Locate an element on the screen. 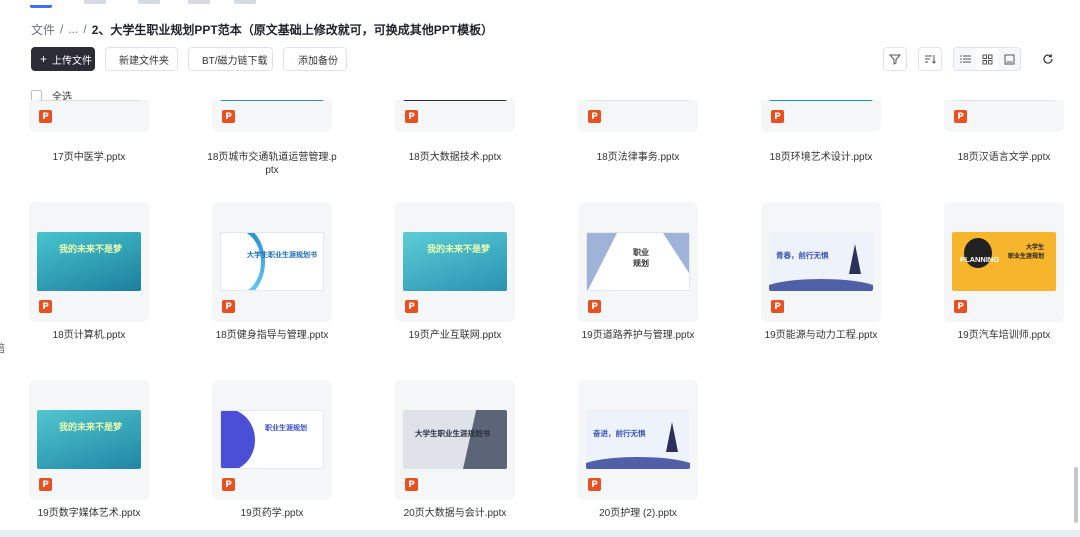 The width and height of the screenshot is (1080, 537). toolbar: + 上传文件 新建文件夹 BT/磁力链下载 添加备份 is located at coordinates (189, 59).